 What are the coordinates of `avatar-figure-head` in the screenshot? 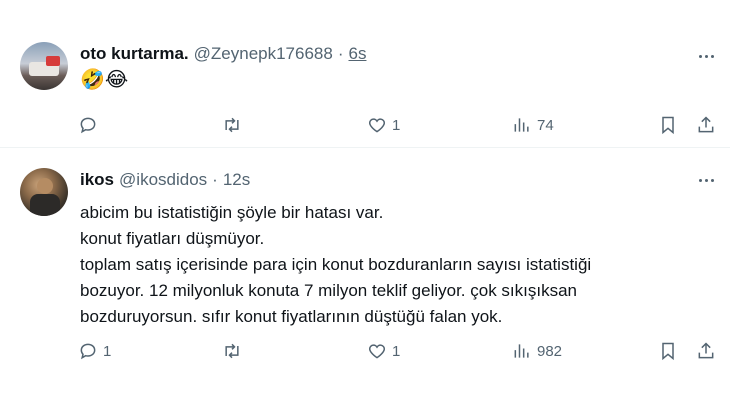 It's located at (45, 186).